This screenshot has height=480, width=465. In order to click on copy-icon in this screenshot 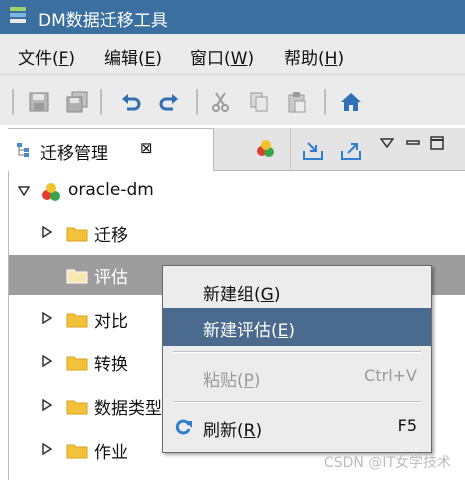, I will do `click(259, 102)`.